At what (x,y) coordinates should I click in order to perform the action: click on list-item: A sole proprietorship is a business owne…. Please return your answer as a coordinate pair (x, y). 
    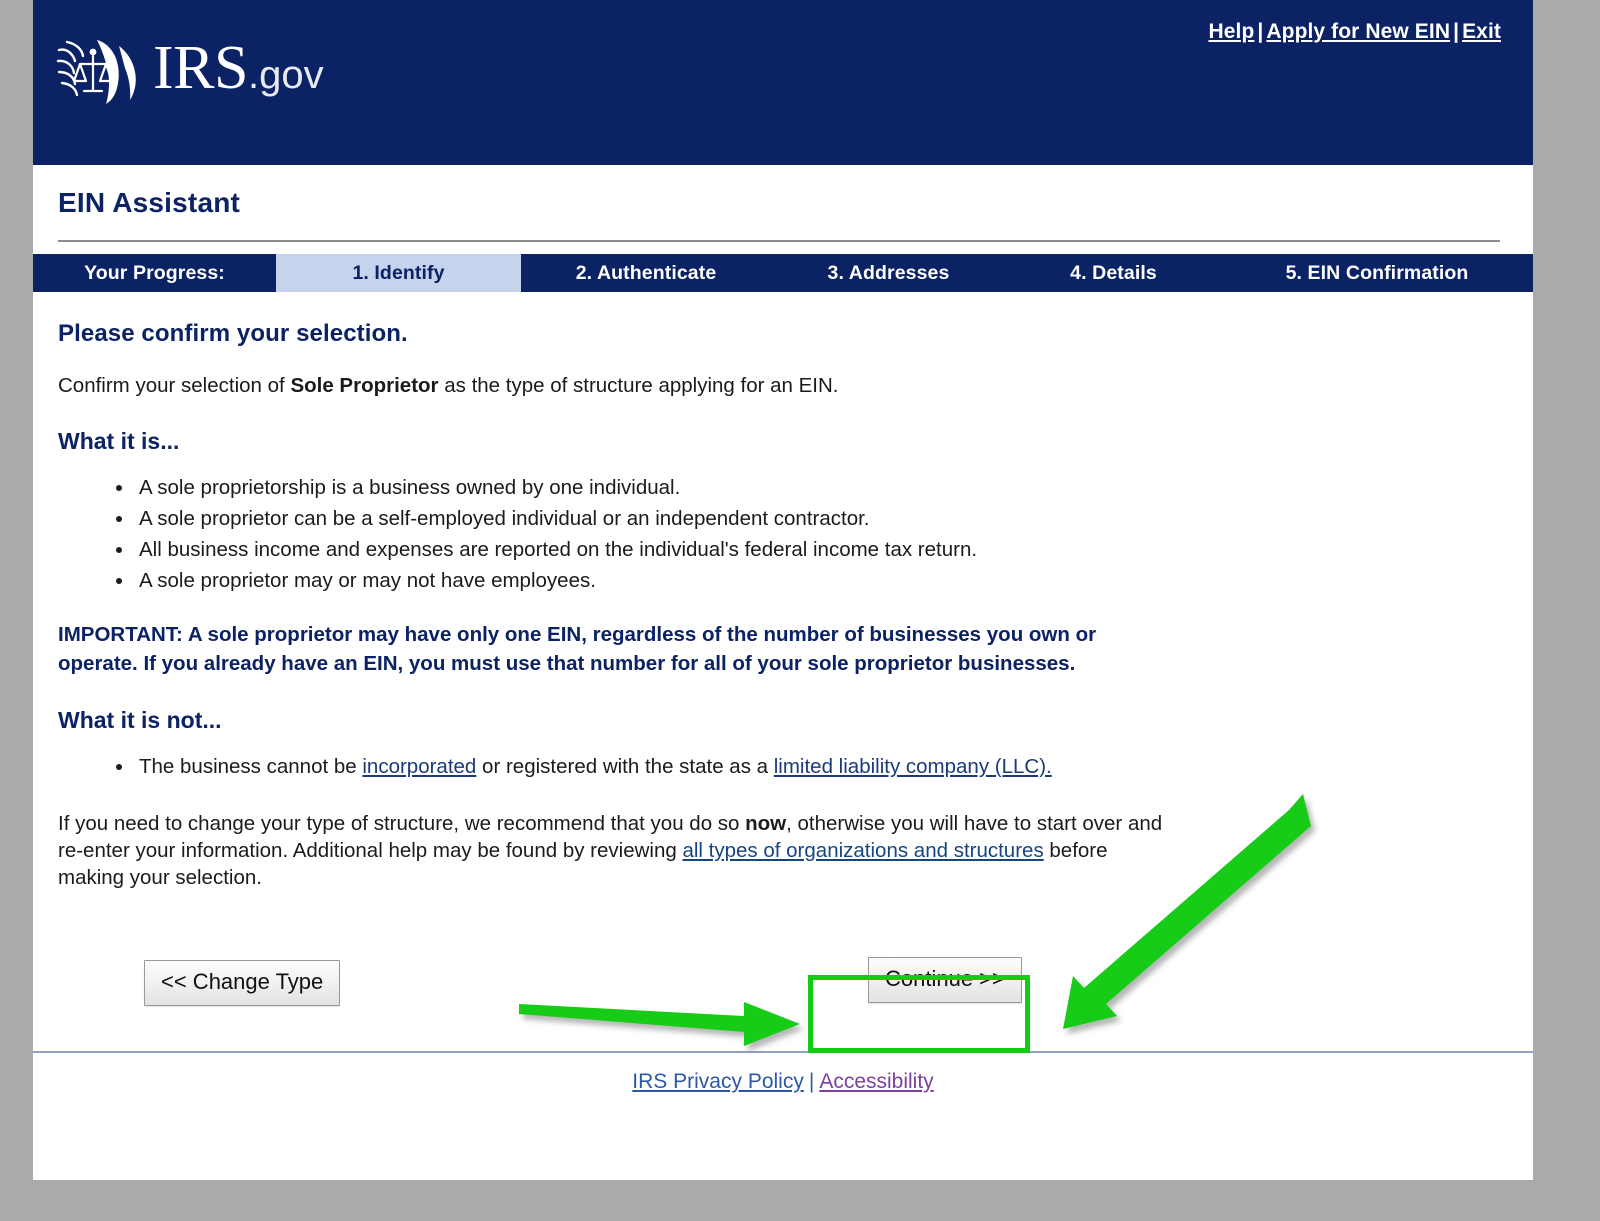
    Looking at the image, I should click on (819, 488).